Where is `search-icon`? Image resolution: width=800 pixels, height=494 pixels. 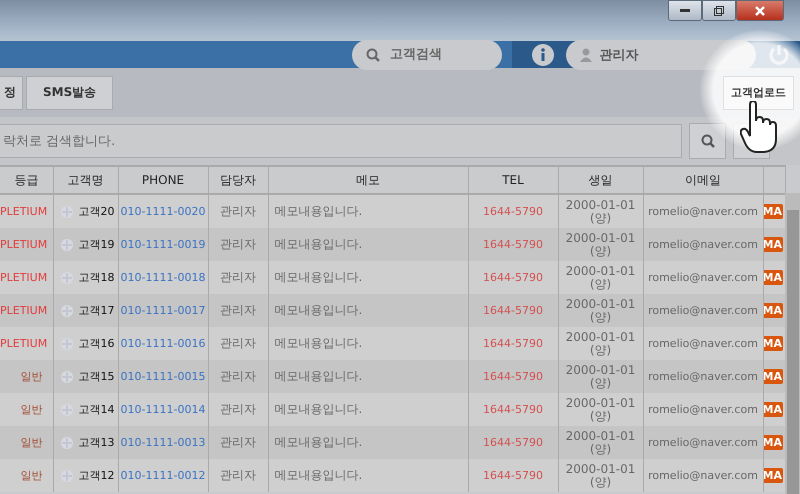 search-icon is located at coordinates (707, 141).